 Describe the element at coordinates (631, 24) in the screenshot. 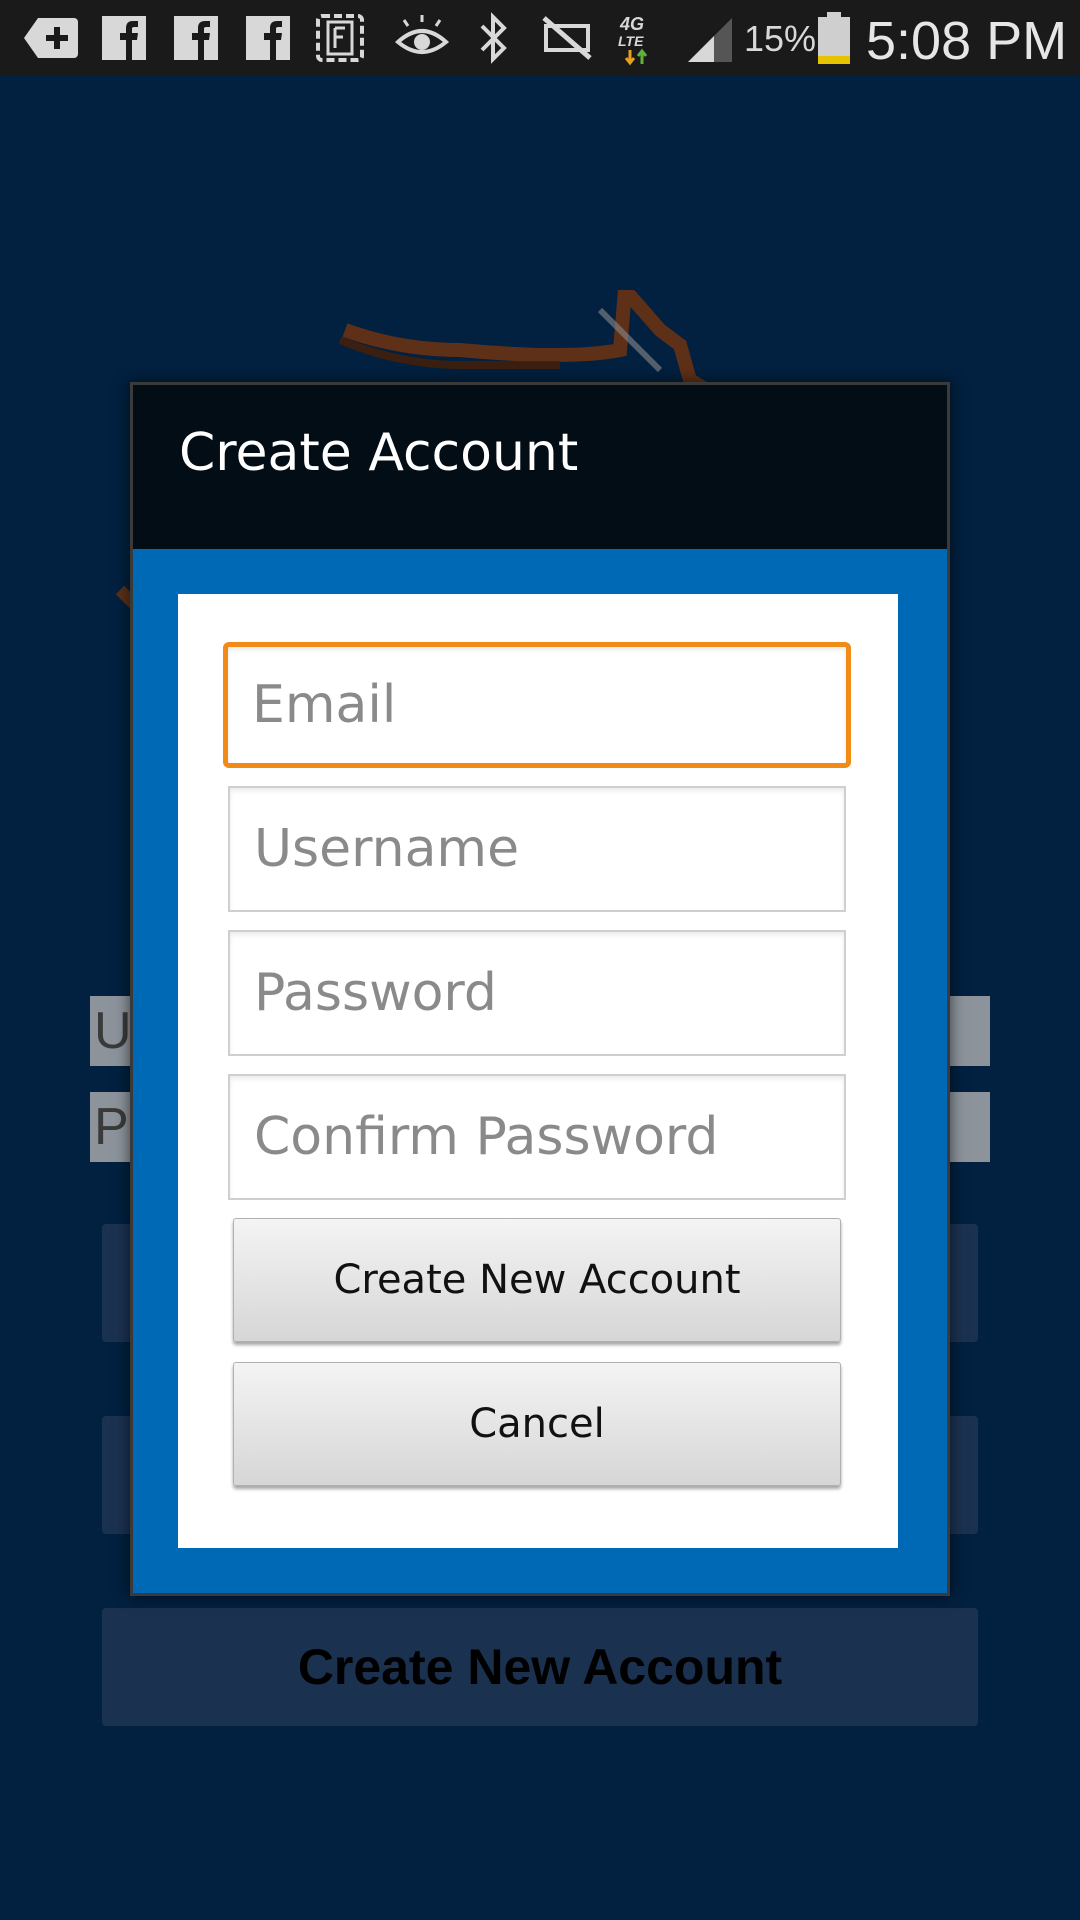

I see `svg-text: 4G` at that location.